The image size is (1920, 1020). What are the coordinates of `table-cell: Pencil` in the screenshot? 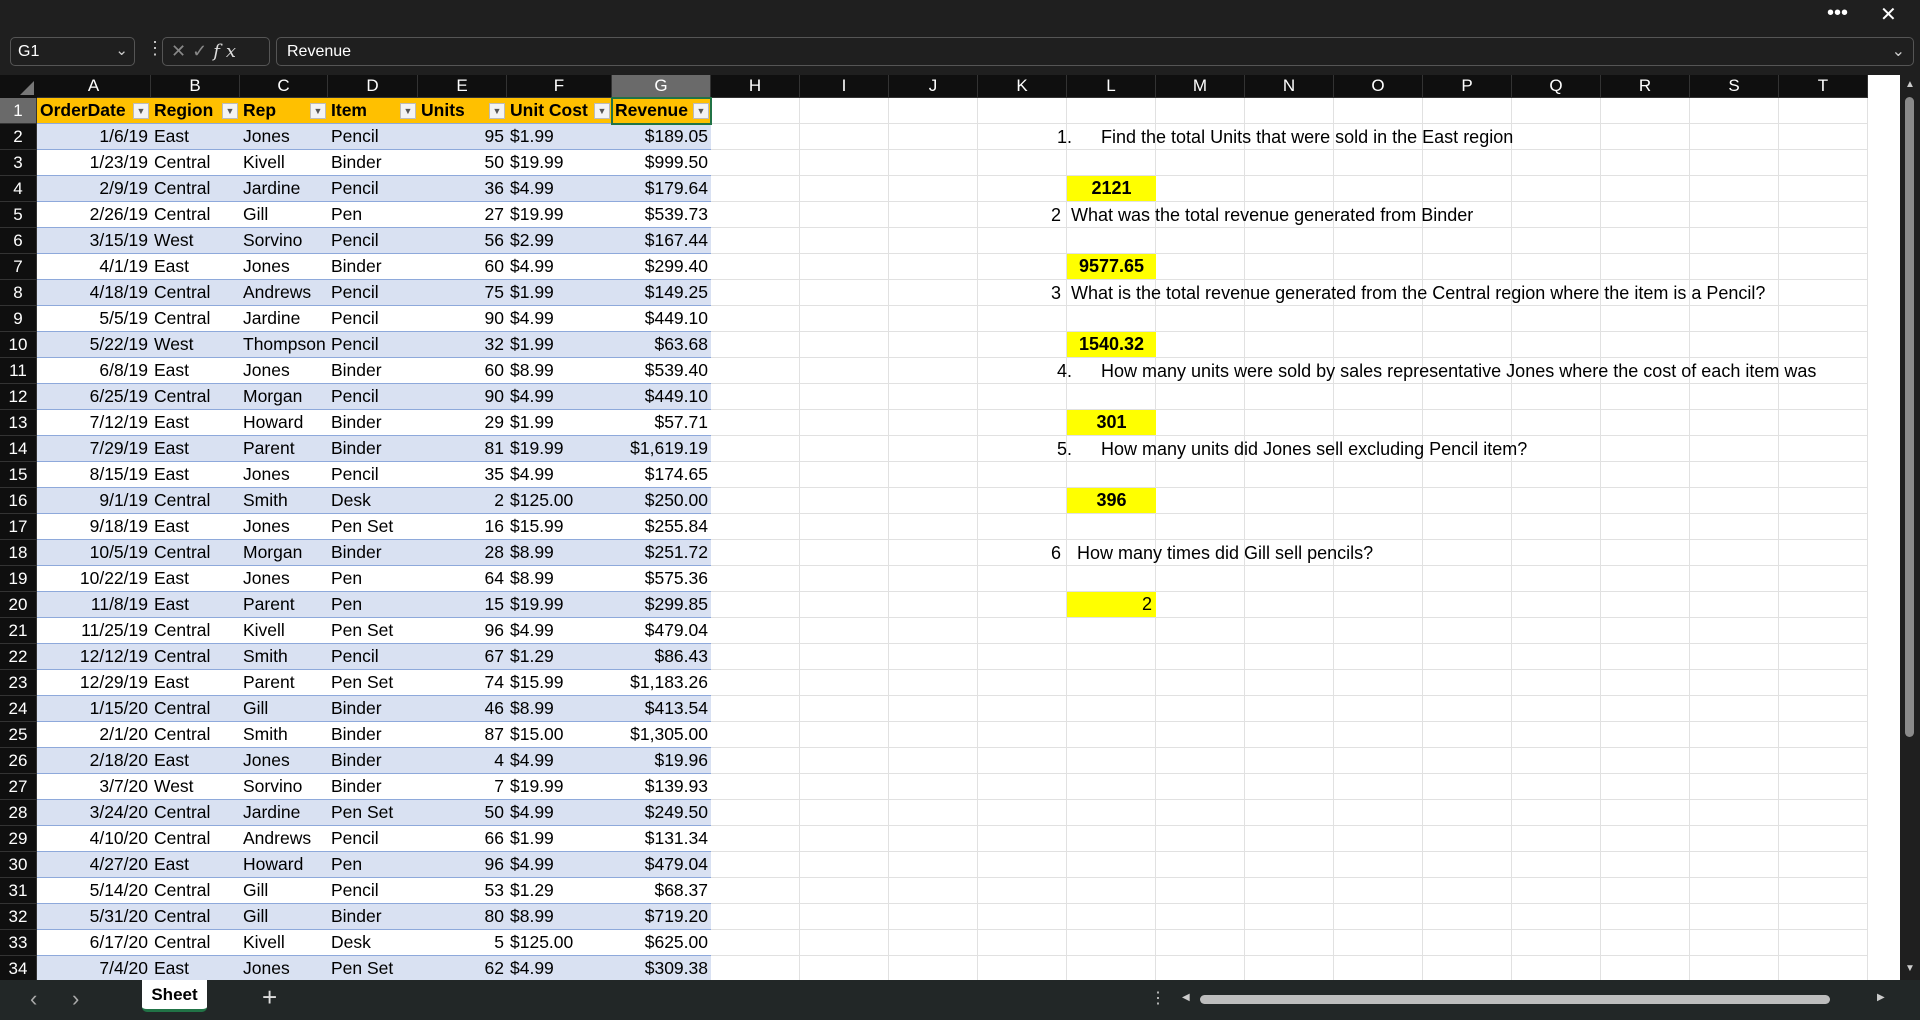 It's located at (373, 137).